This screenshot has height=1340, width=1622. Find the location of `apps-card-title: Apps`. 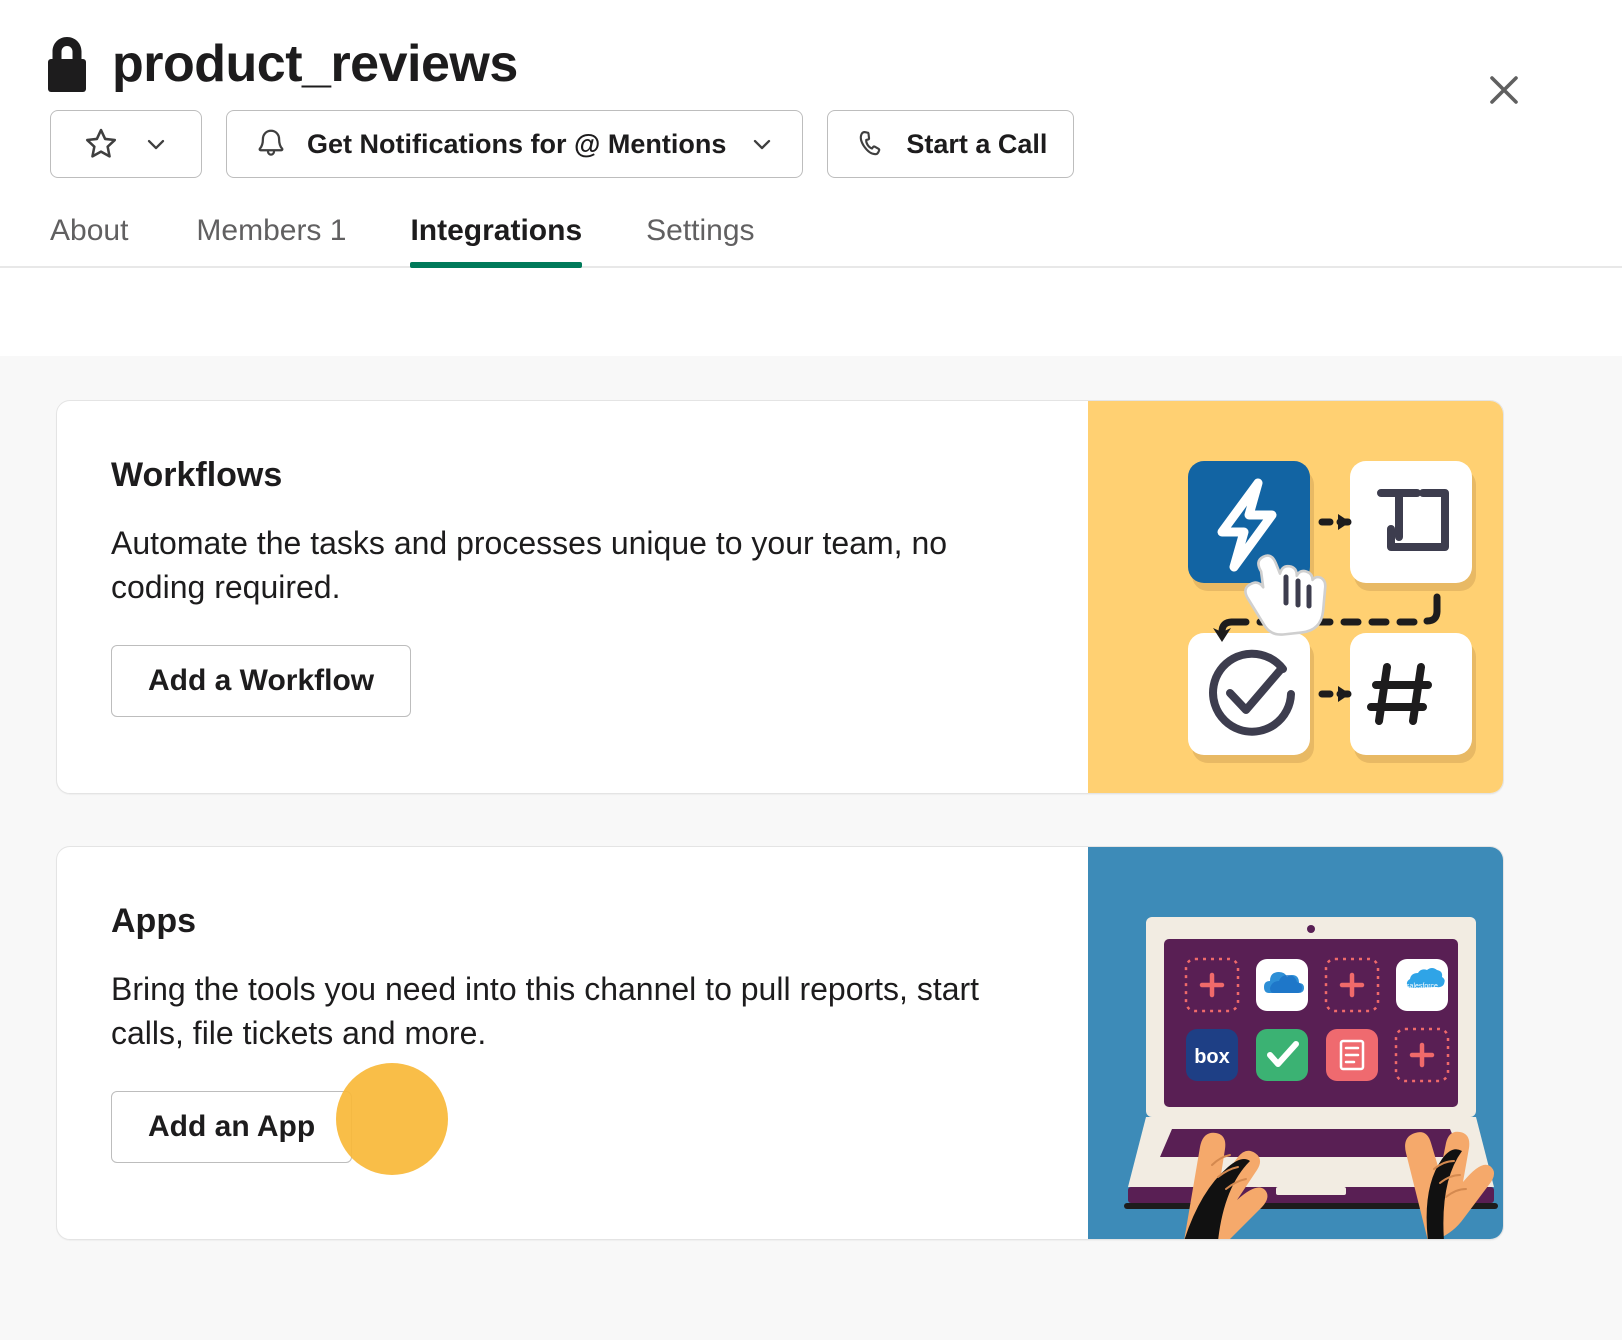

apps-card-title: Apps is located at coordinates (153, 921).